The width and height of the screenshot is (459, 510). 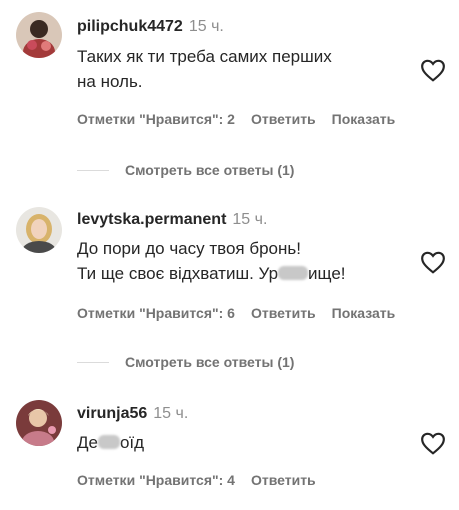 What do you see at coordinates (156, 480) in the screenshot?
I see `likes-count: Отметки "Нравится": 4` at bounding box center [156, 480].